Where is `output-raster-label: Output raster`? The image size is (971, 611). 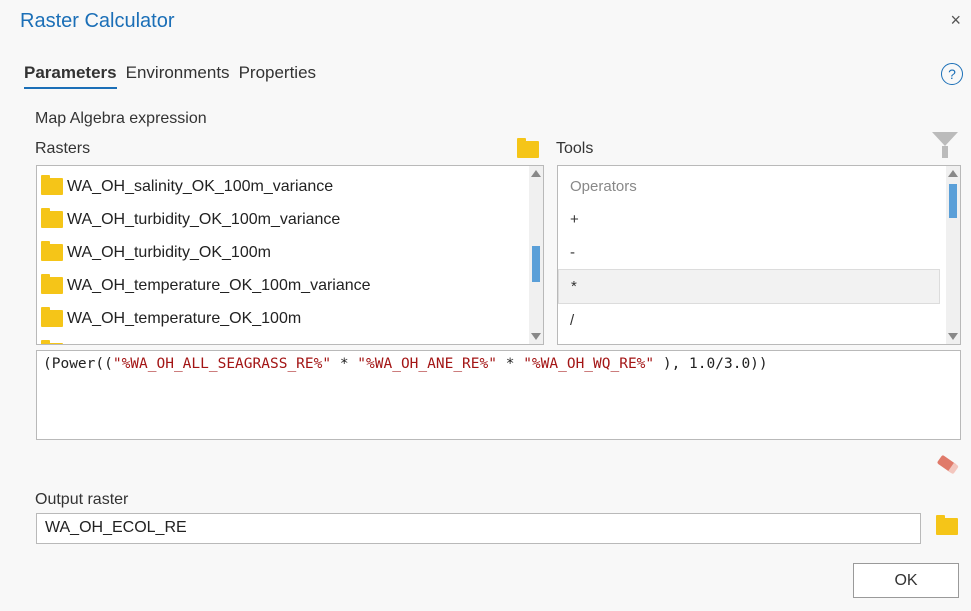
output-raster-label: Output raster is located at coordinates (82, 499).